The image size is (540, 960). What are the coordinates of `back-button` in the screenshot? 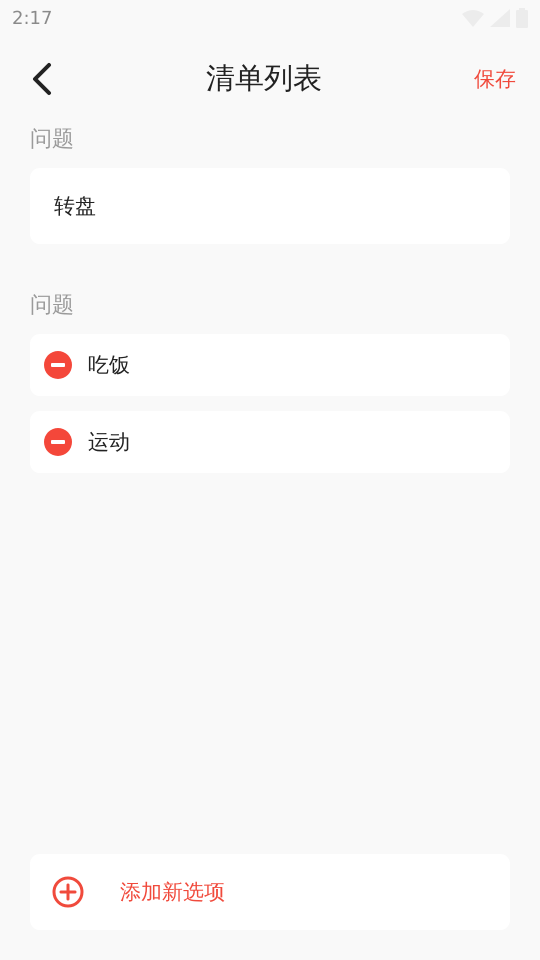 It's located at (42, 79).